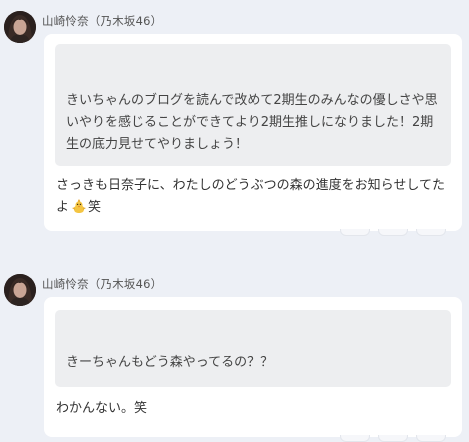 The height and width of the screenshot is (442, 469). What do you see at coordinates (170, 362) in the screenshot?
I see `quoted-message-text: きーちゃんもどう森やってるの？？` at bounding box center [170, 362].